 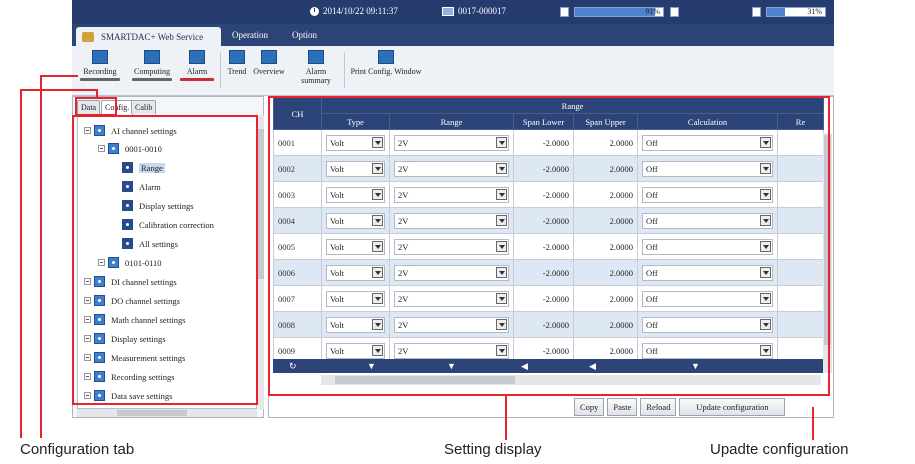 What do you see at coordinates (360, 11) in the screenshot?
I see `datetime-text: 2014/10/22 09:11:37` at bounding box center [360, 11].